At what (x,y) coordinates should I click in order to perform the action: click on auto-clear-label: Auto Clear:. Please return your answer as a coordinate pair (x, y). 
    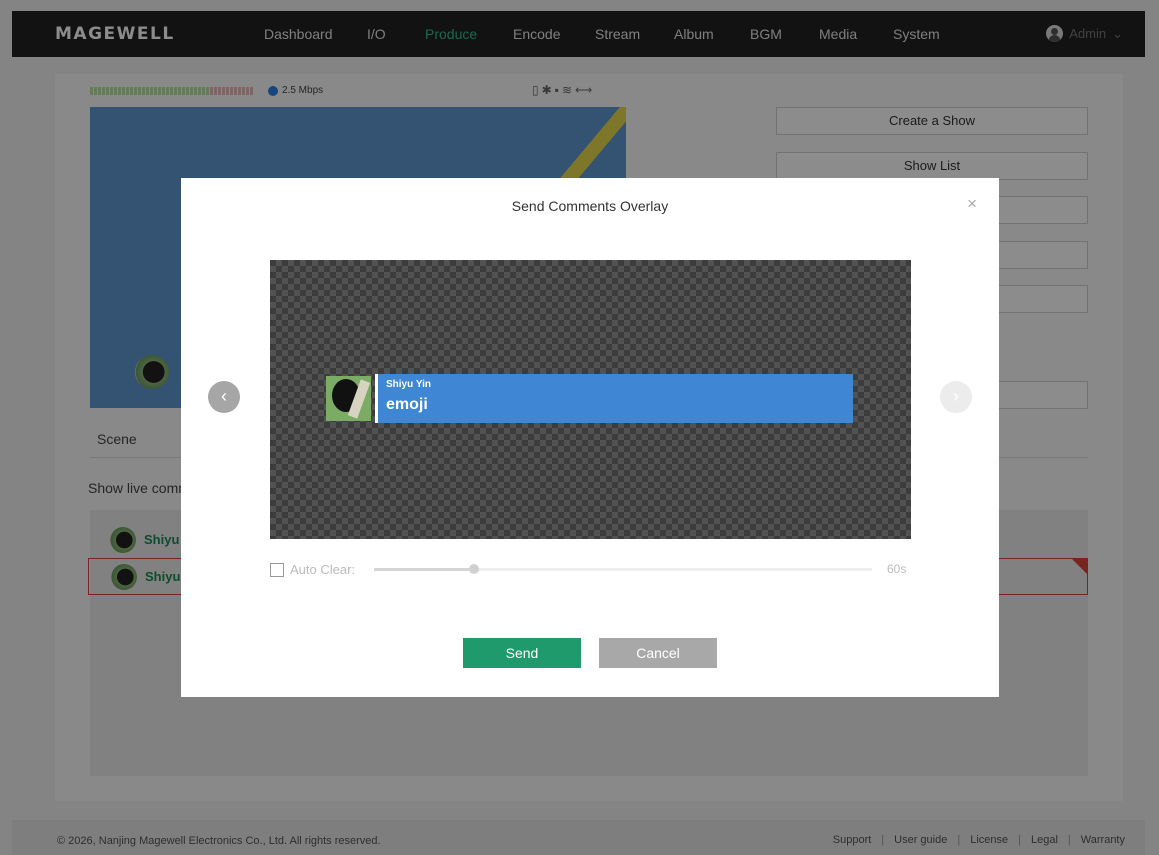
    Looking at the image, I should click on (323, 569).